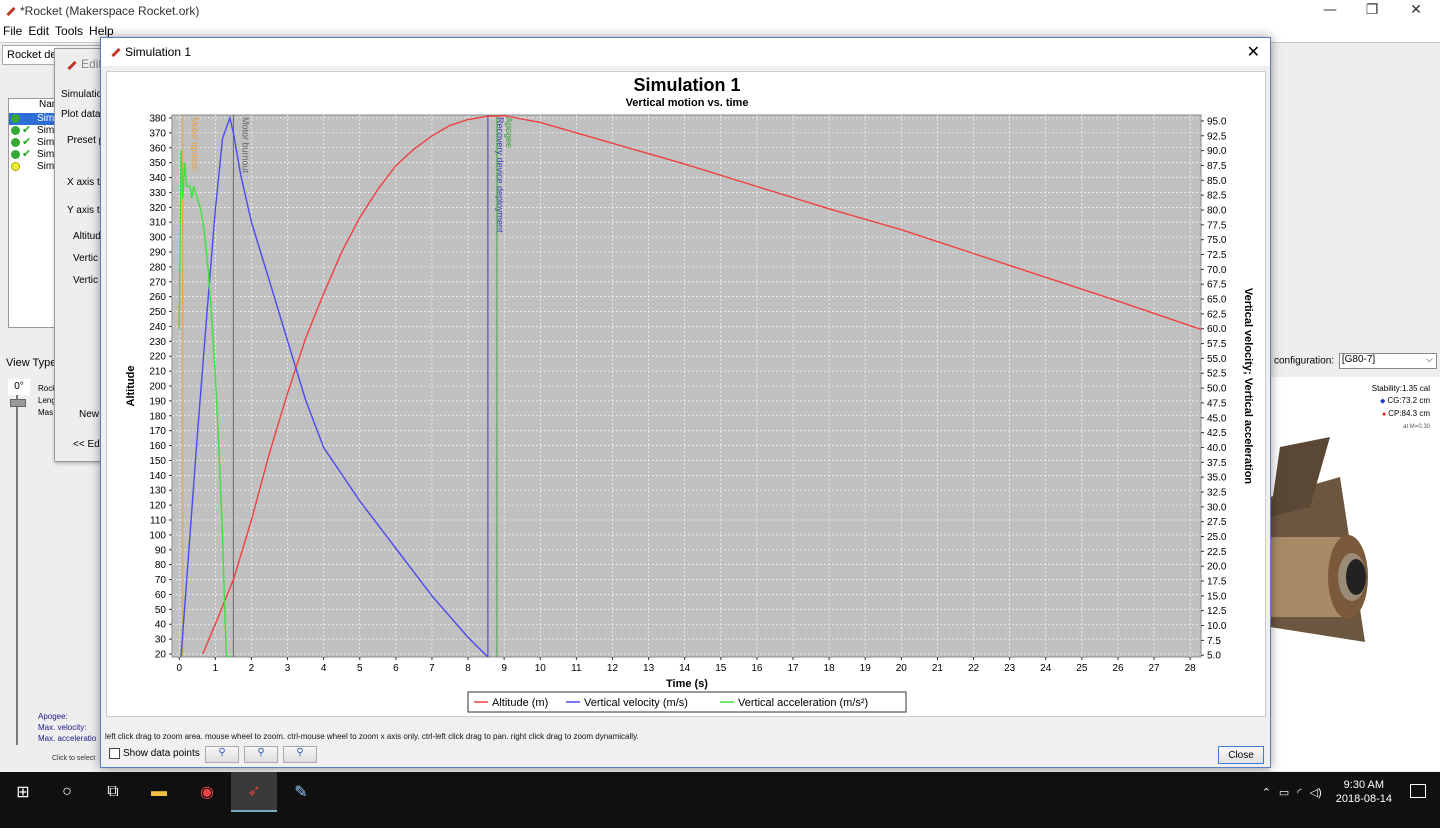 The height and width of the screenshot is (828, 1440). Describe the element at coordinates (157, 401) in the screenshot. I see `y-tick-label: 190` at that location.